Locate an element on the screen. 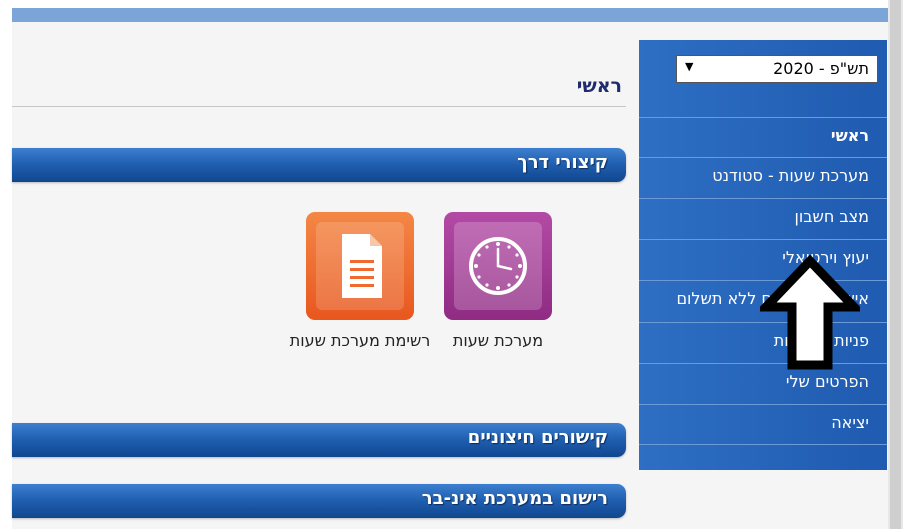  shortcut-label-schedule-list: רשימת מערכת שעות is located at coordinates (360, 341).